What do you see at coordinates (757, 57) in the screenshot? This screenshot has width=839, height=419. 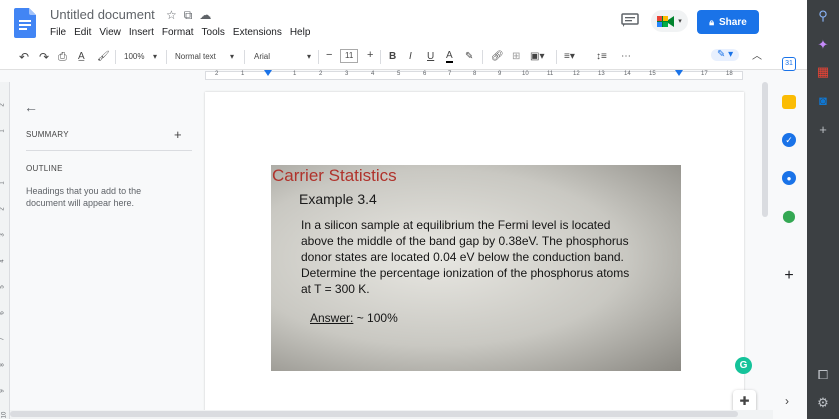 I see `chevron-up-icon: ︿` at bounding box center [757, 57].